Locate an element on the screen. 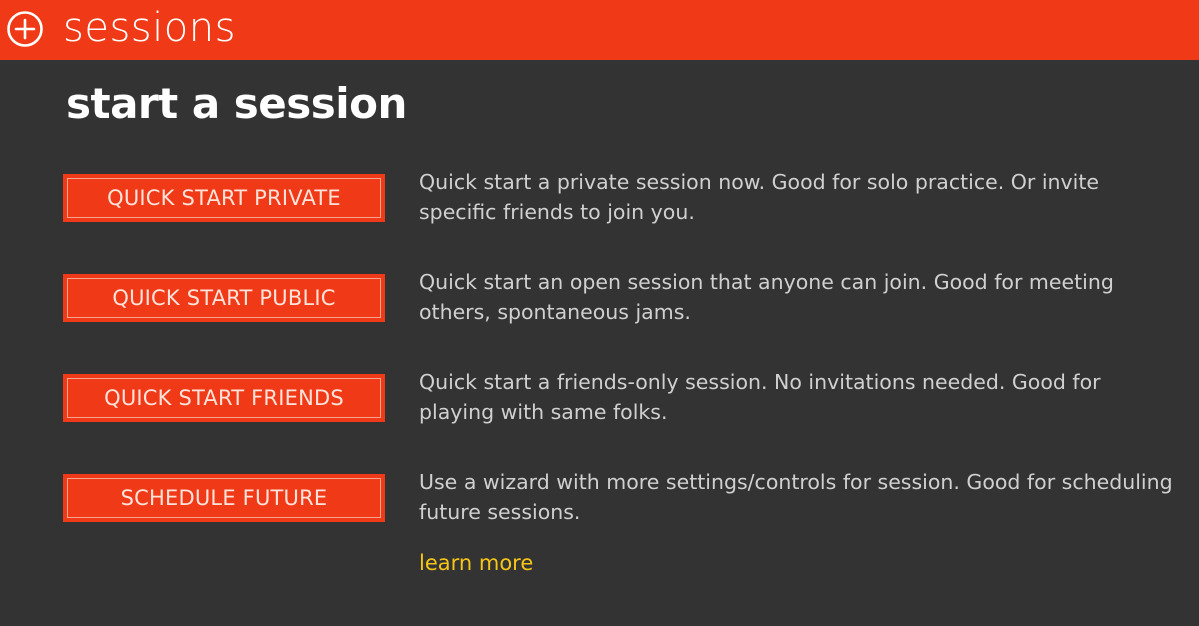  page-header: sessions is located at coordinates (599, 30).